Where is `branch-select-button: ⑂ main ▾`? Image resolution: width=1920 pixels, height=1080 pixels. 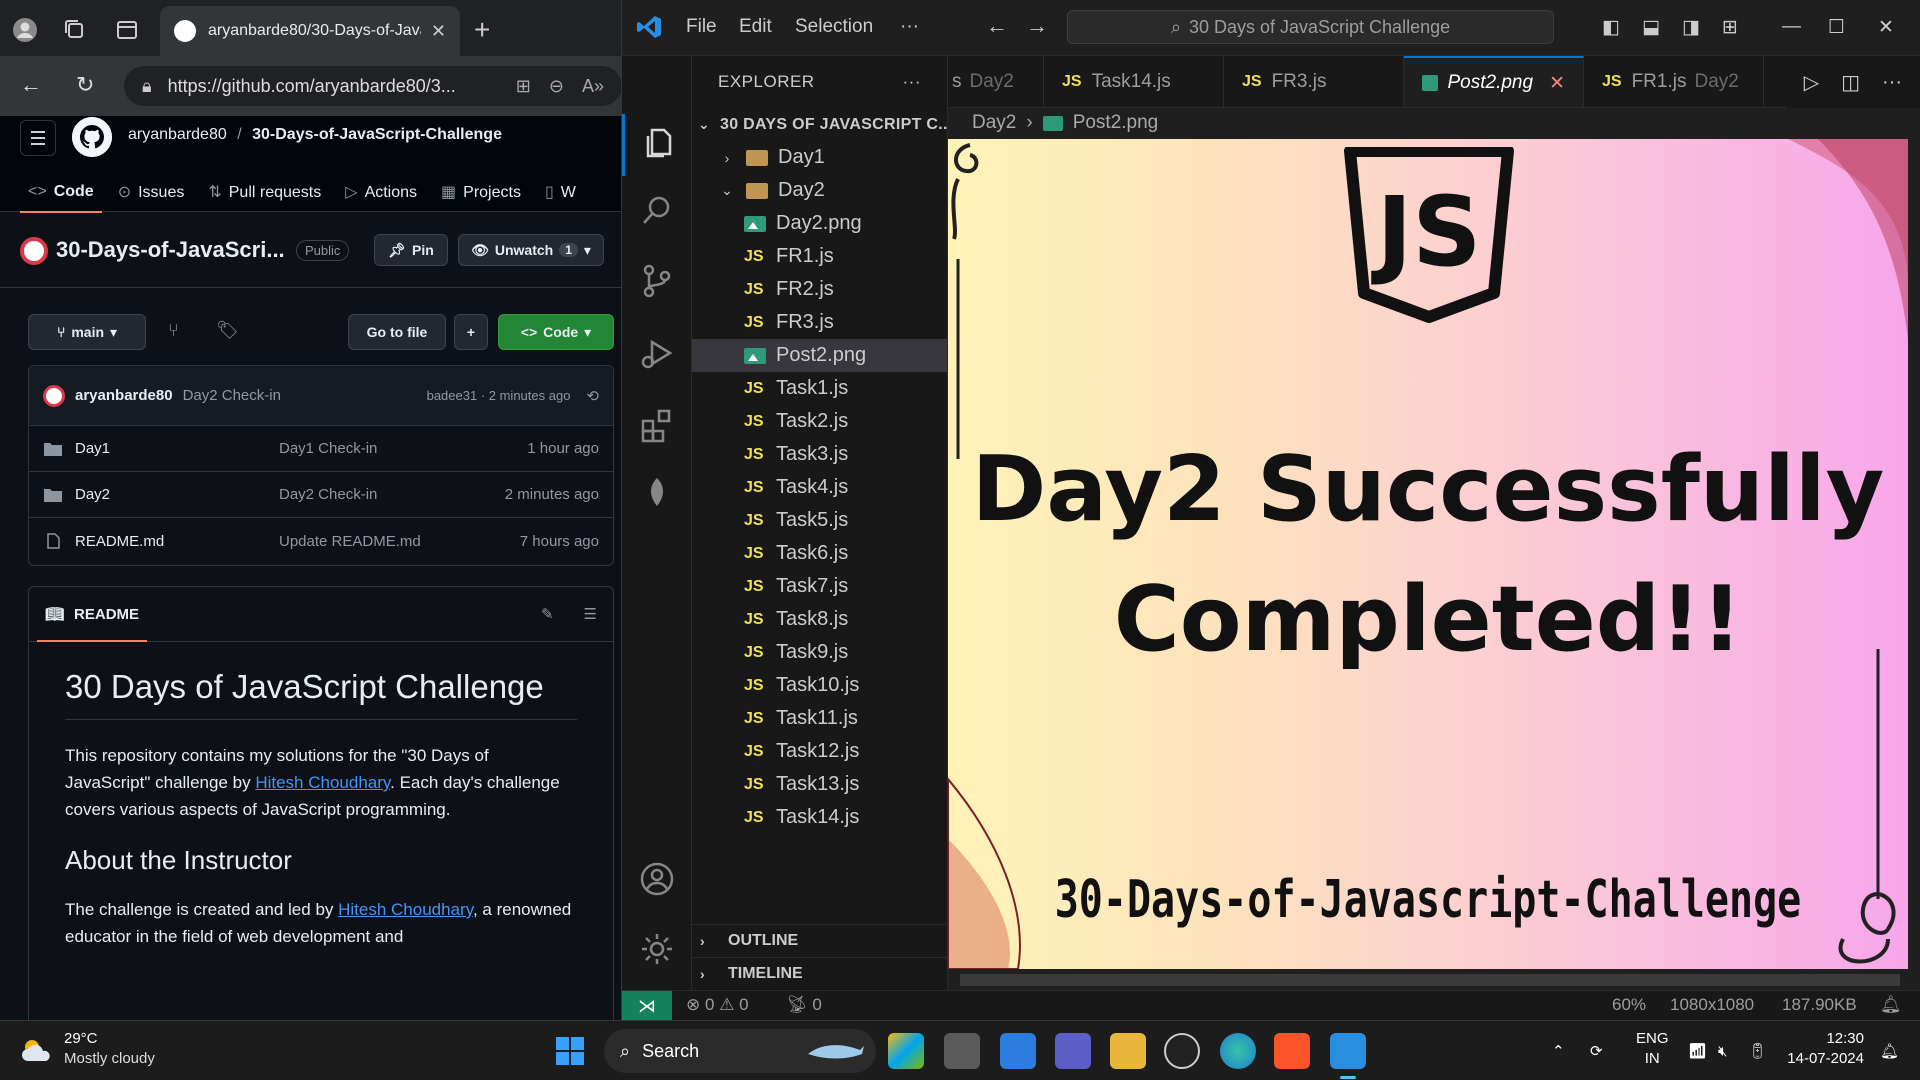
branch-select-button: ⑂ main ▾ is located at coordinates (87, 332).